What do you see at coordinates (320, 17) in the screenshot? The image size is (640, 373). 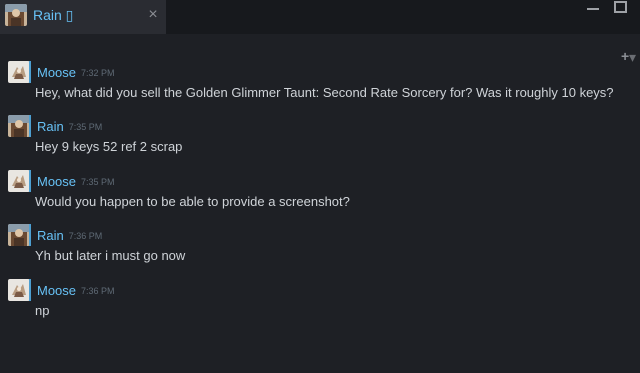 I see `title-bar: Rain ▯ ×` at bounding box center [320, 17].